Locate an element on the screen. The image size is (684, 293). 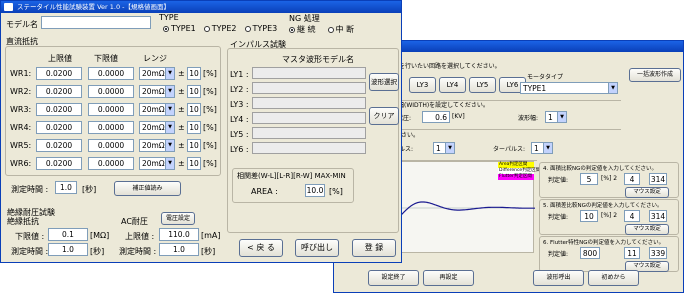
radio-option: TYPE1 is located at coordinates (179, 28).